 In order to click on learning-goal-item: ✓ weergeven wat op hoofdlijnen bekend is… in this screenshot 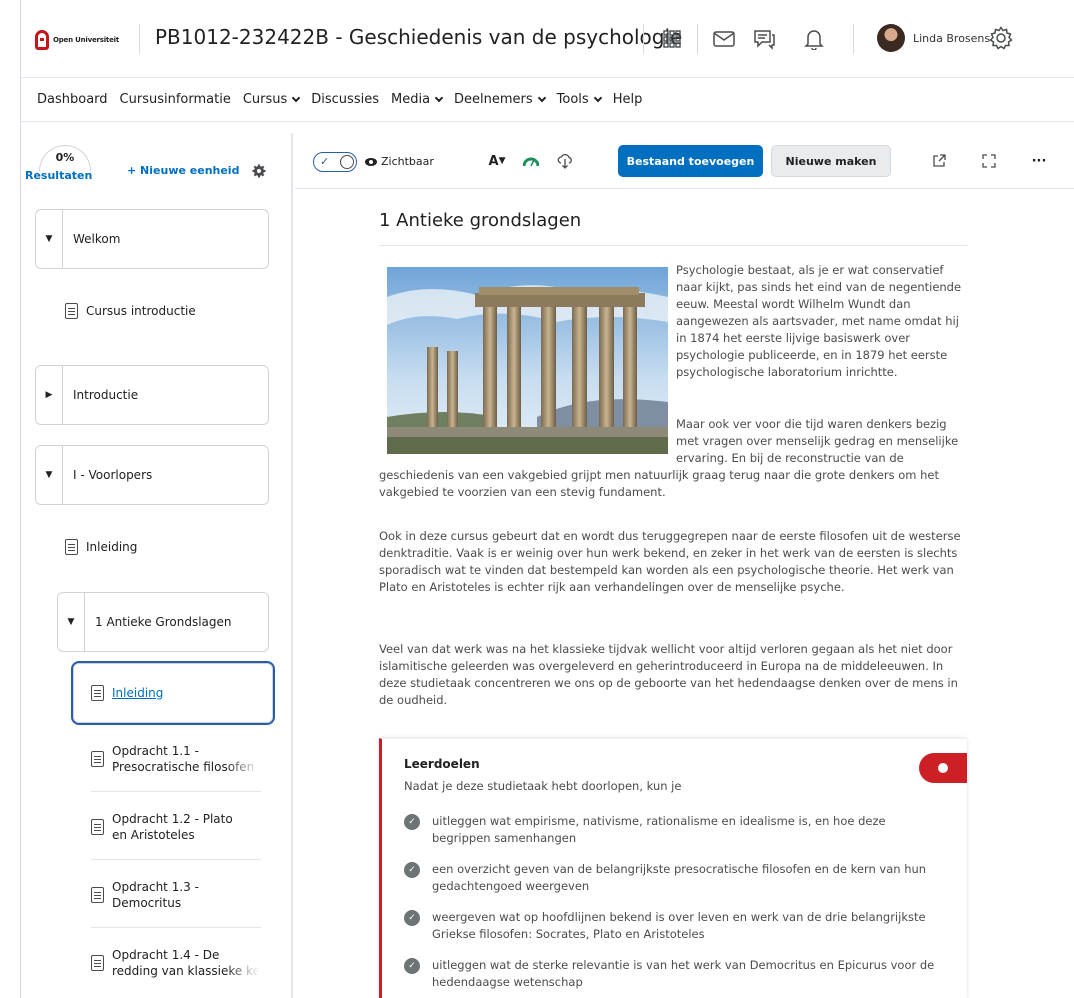, I will do `click(674, 926)`.